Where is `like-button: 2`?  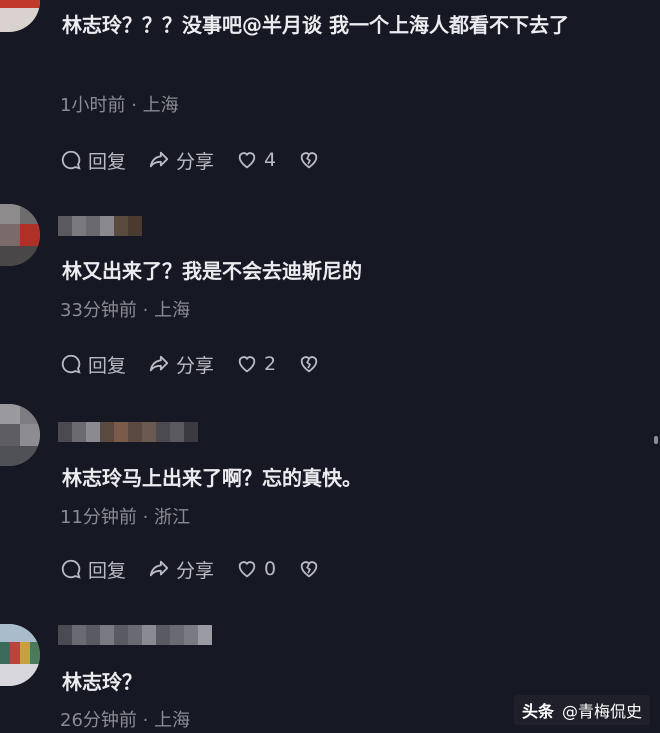 like-button: 2 is located at coordinates (256, 364).